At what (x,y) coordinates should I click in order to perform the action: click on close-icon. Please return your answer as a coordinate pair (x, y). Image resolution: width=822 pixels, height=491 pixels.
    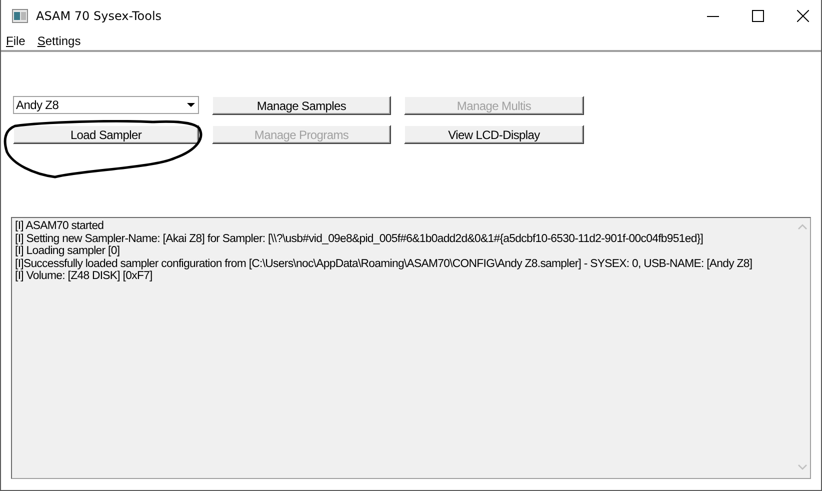
    Looking at the image, I should click on (803, 16).